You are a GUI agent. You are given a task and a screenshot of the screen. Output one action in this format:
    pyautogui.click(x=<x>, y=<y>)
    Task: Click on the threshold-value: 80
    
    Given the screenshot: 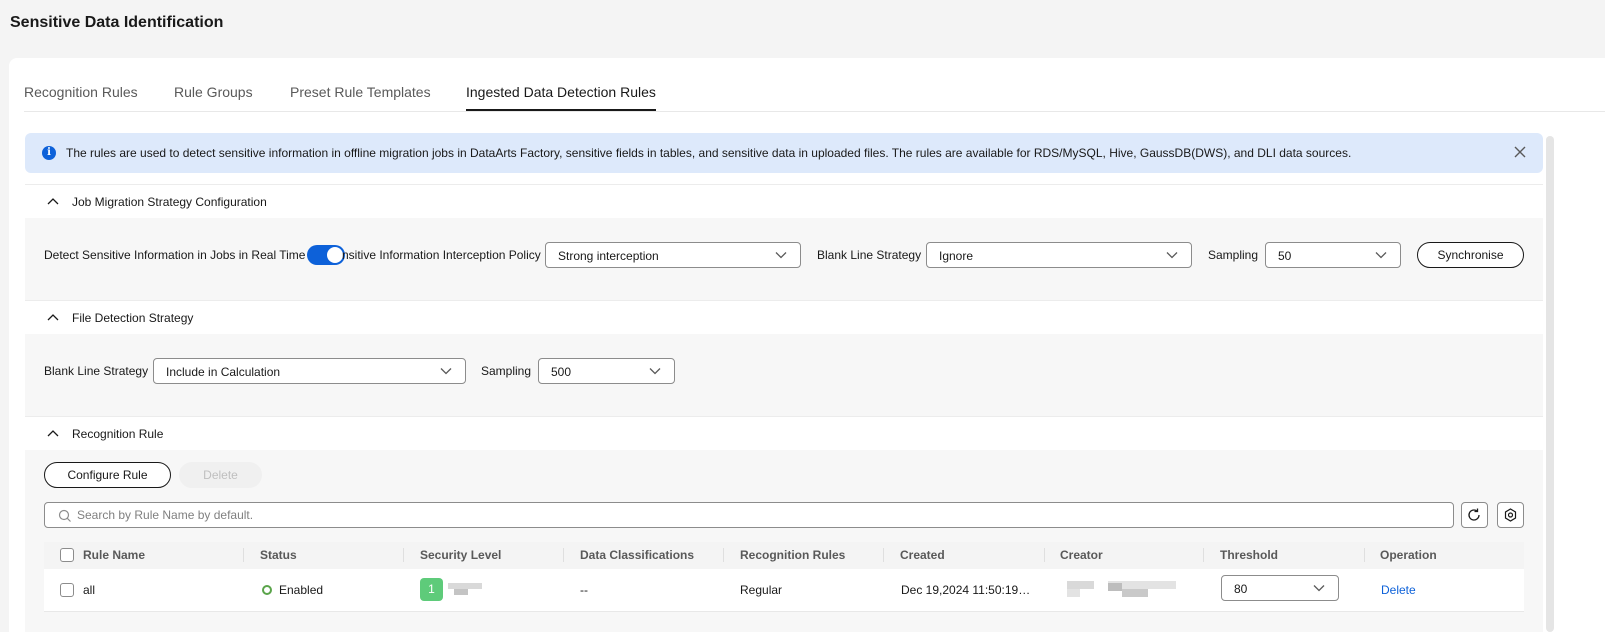 What is the action you would take?
    pyautogui.click(x=1241, y=589)
    